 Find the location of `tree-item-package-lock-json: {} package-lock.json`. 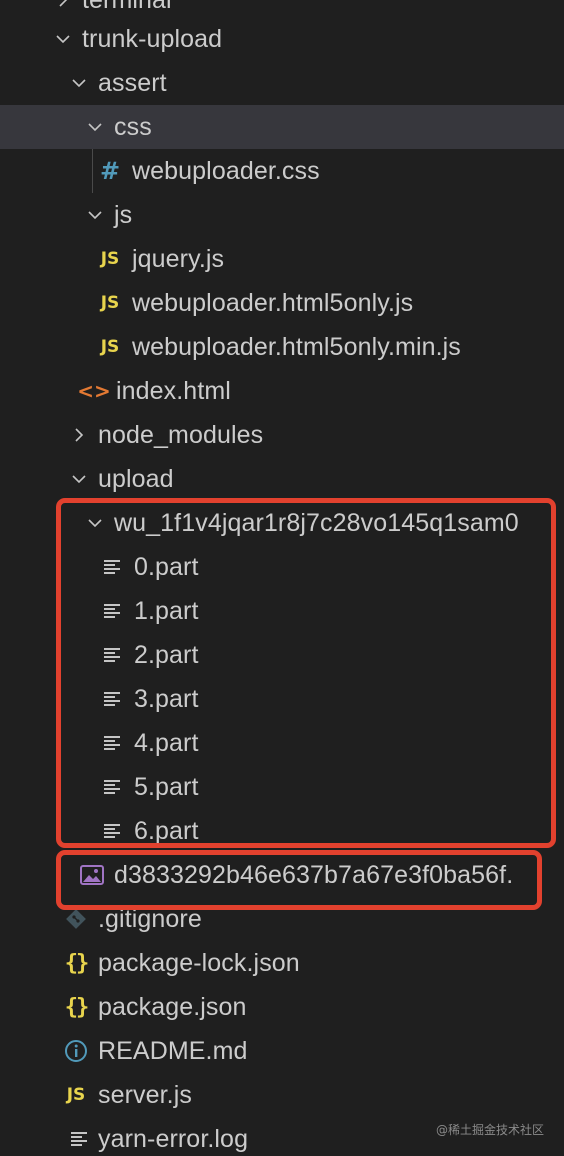

tree-item-package-lock-json: {} package-lock.json is located at coordinates (282, 963).